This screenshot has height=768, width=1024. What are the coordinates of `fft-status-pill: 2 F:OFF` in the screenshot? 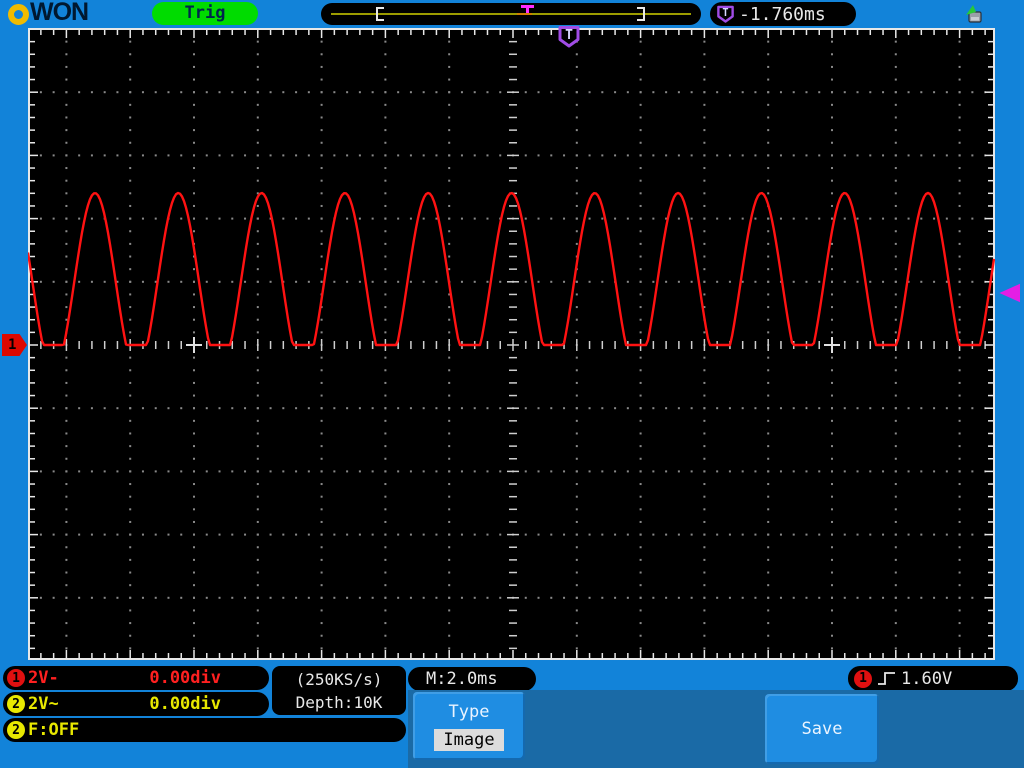 It's located at (204, 730).